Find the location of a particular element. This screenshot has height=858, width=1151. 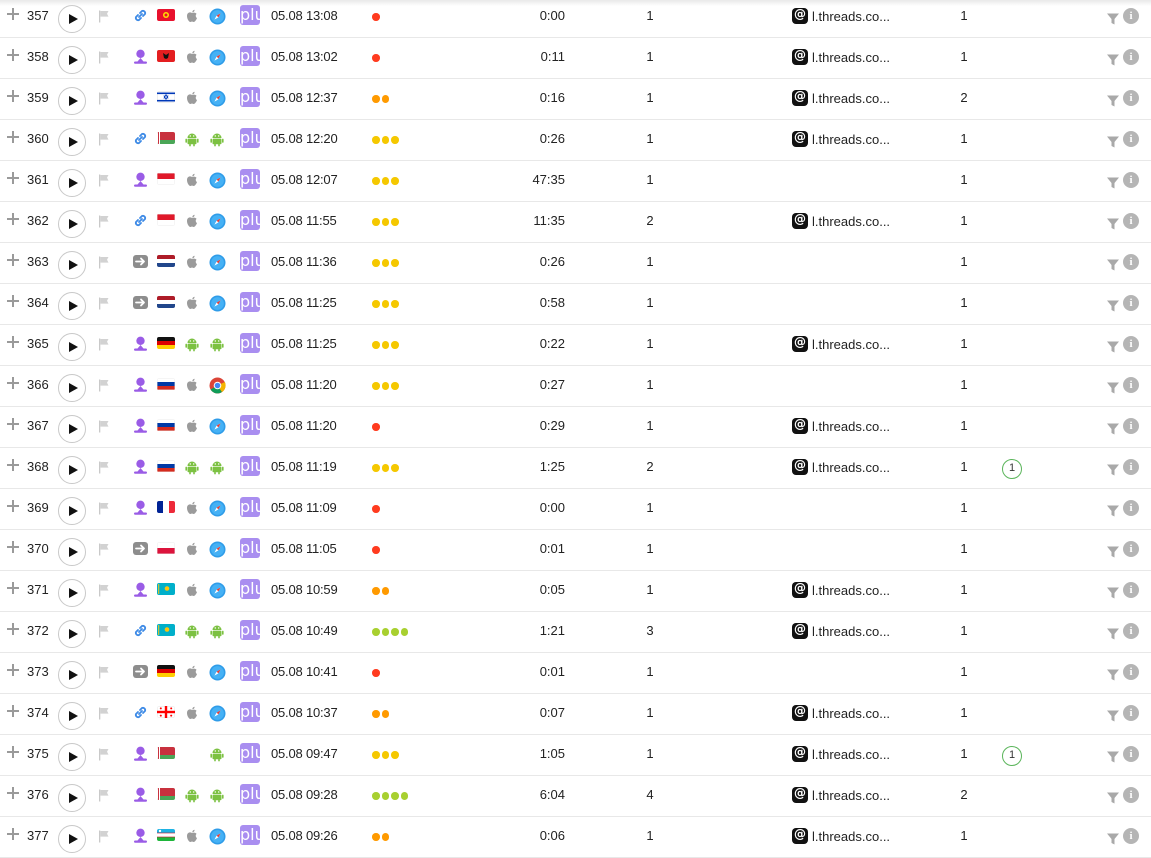

goal-badge: 1 is located at coordinates (1012, 469).